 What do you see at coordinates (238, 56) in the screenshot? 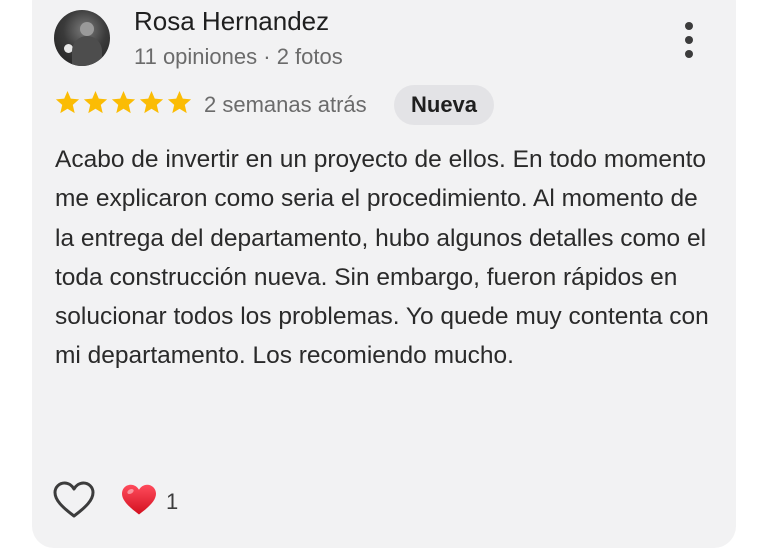
I see `author-meta: 11 opiniones · 2 fotos` at bounding box center [238, 56].